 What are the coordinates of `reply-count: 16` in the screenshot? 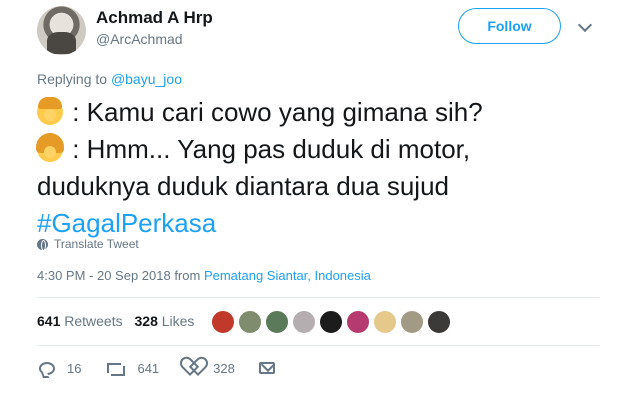 It's located at (74, 368).